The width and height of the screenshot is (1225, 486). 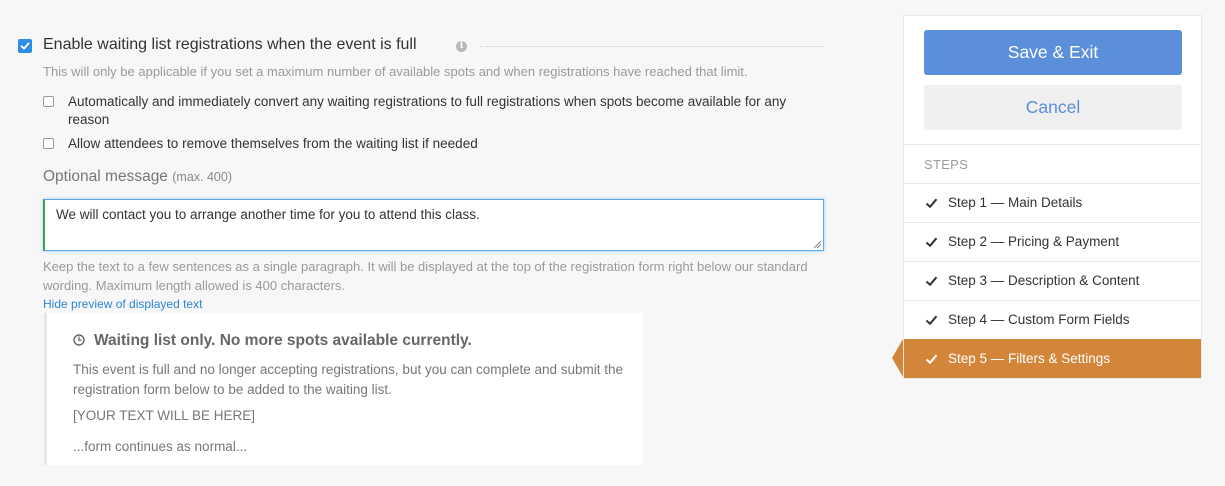 I want to click on checkmark-icon, so click(x=25, y=46).